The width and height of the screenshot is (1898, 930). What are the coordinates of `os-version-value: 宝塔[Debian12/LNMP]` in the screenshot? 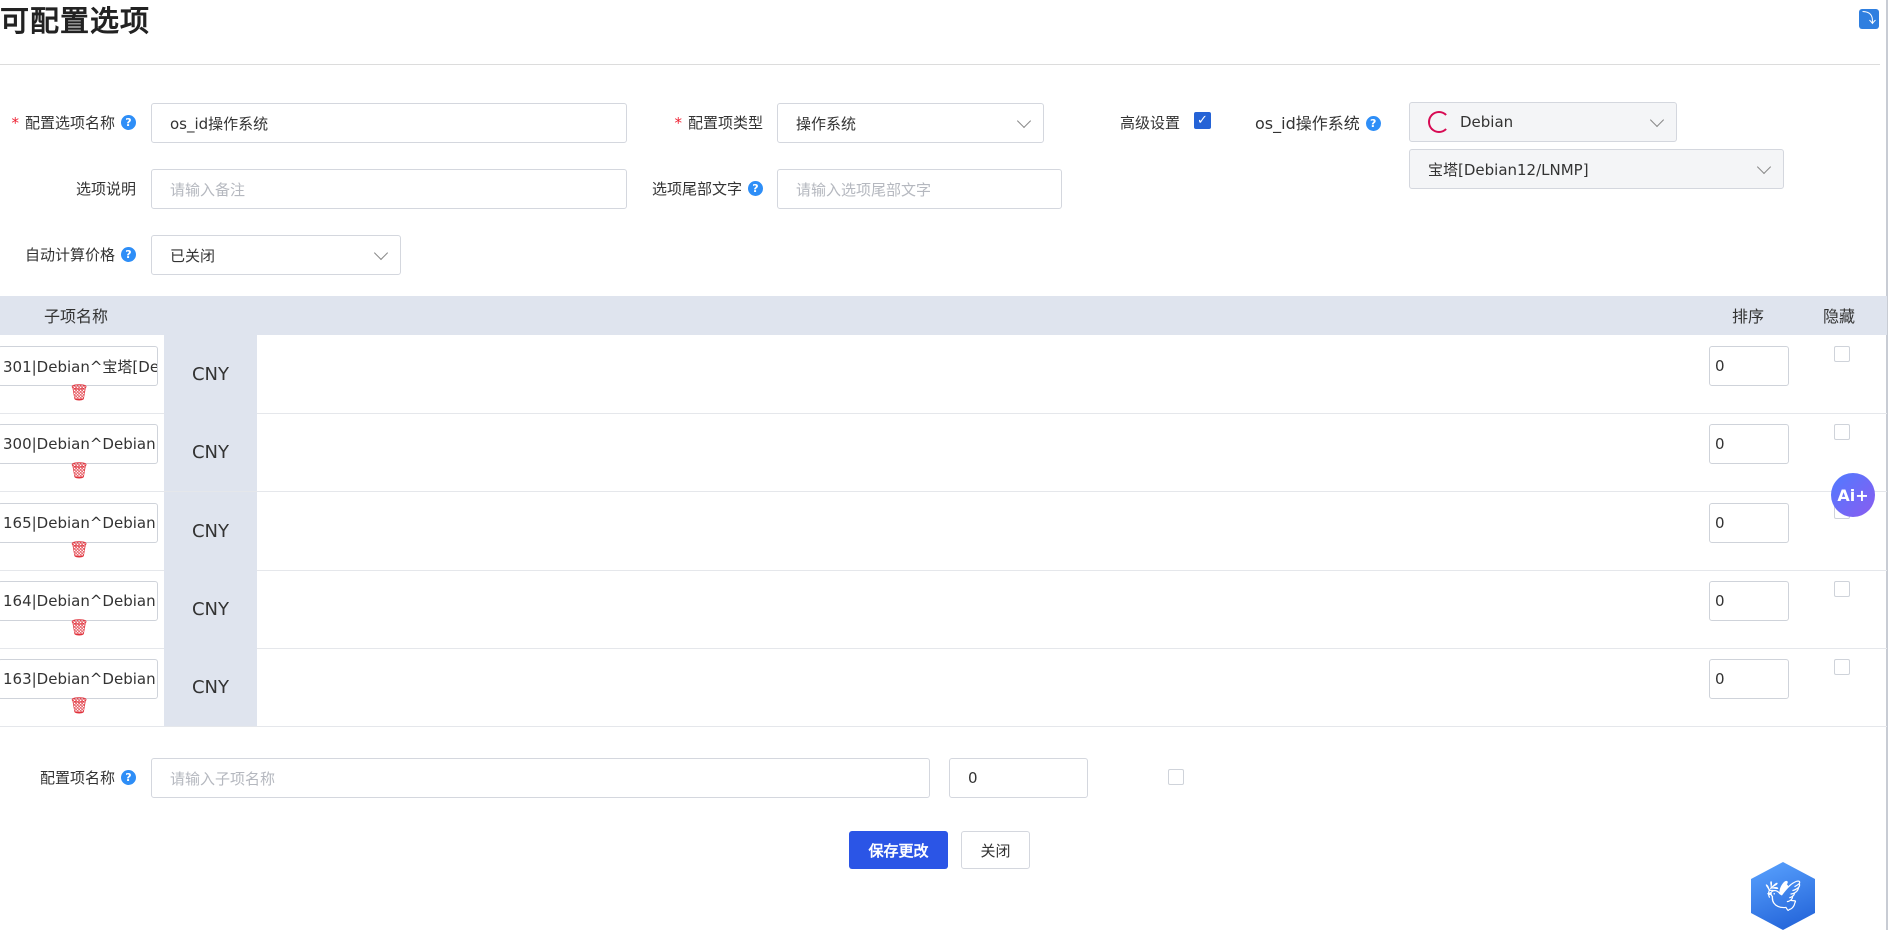 It's located at (1508, 169).